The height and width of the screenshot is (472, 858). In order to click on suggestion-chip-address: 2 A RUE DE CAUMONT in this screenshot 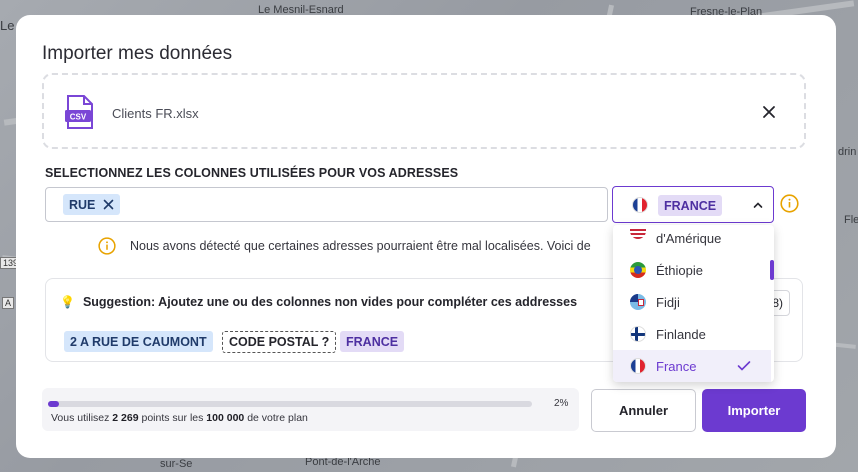, I will do `click(138, 341)`.